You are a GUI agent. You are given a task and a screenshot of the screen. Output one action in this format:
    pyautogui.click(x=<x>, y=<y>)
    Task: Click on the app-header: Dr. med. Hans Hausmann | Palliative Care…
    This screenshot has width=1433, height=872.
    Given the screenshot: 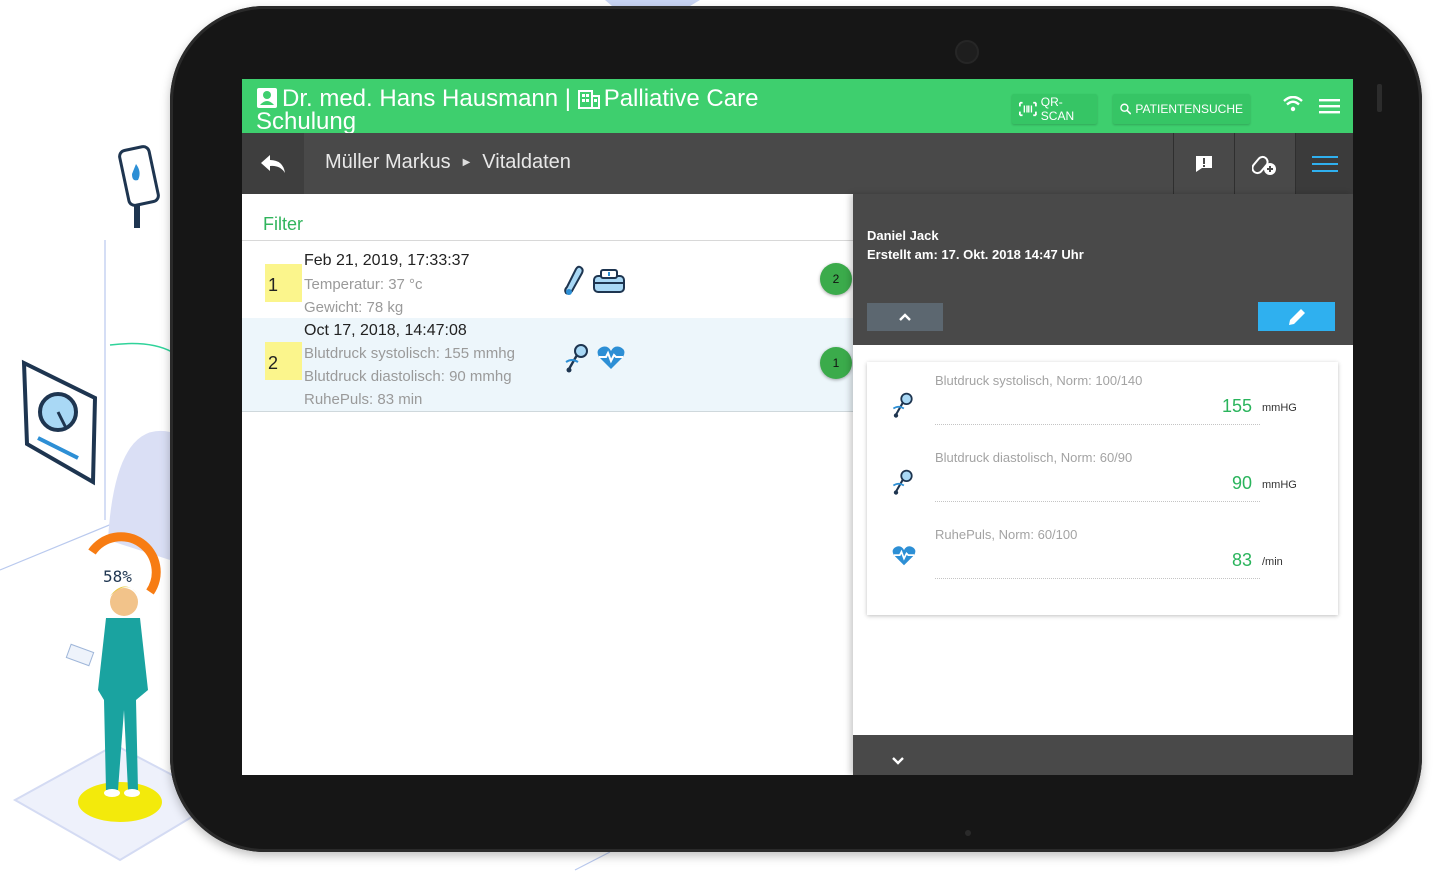 What is the action you would take?
    pyautogui.click(x=797, y=107)
    